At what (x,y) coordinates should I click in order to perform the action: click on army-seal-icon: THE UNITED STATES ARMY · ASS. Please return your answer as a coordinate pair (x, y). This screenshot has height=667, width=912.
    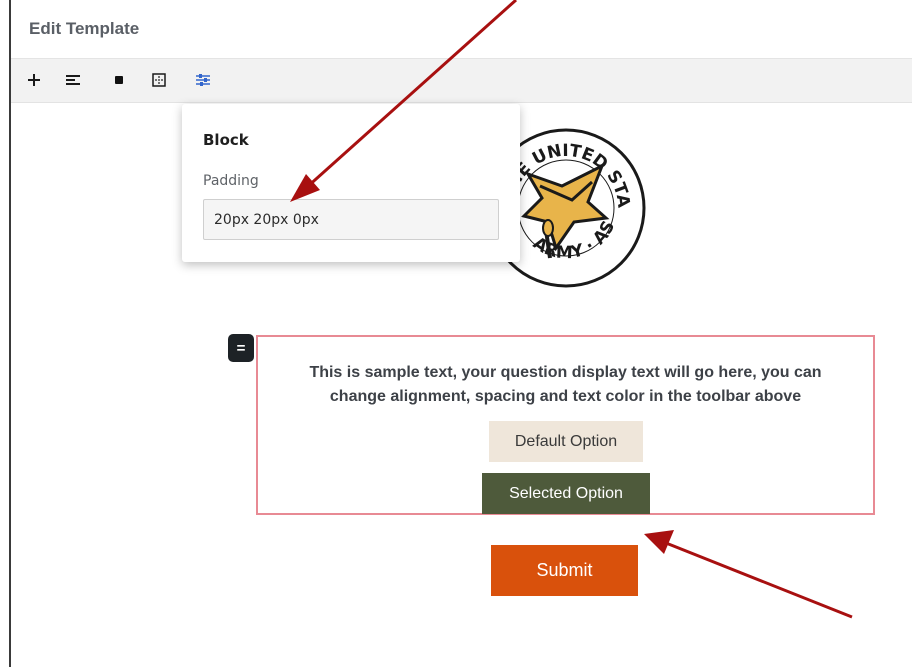
    Looking at the image, I should click on (563, 202).